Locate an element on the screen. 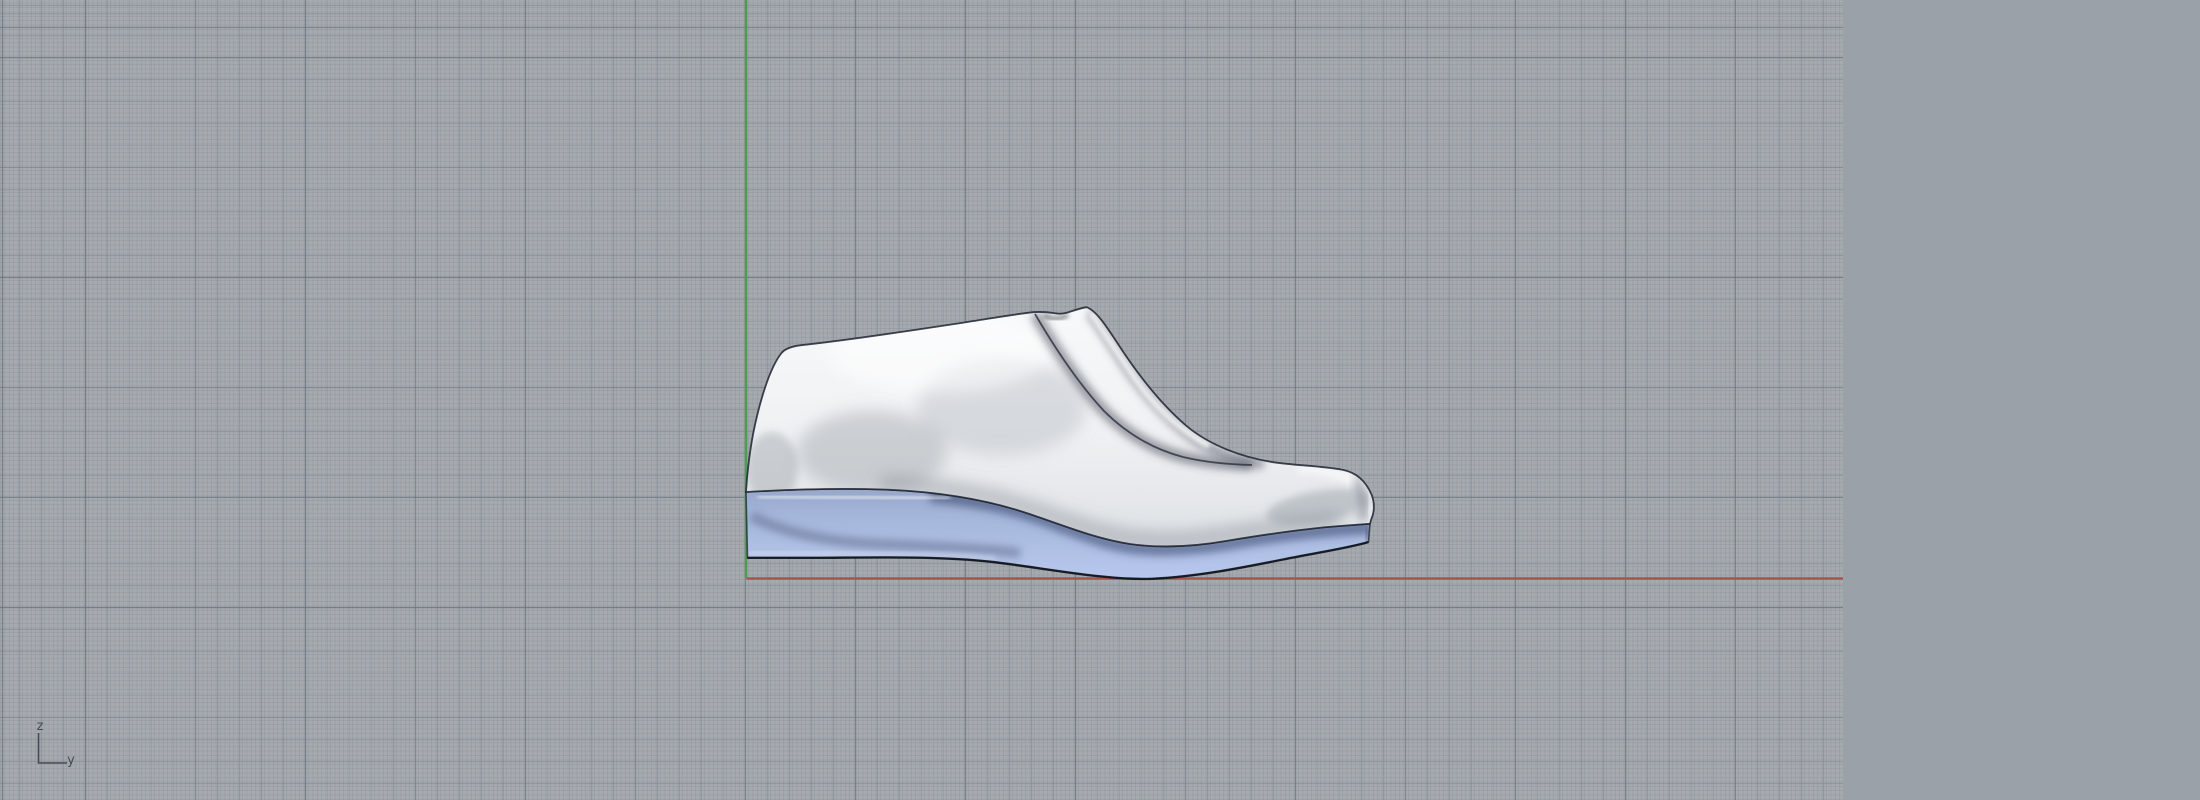  axis-gizmo: z y is located at coordinates (56, 743).